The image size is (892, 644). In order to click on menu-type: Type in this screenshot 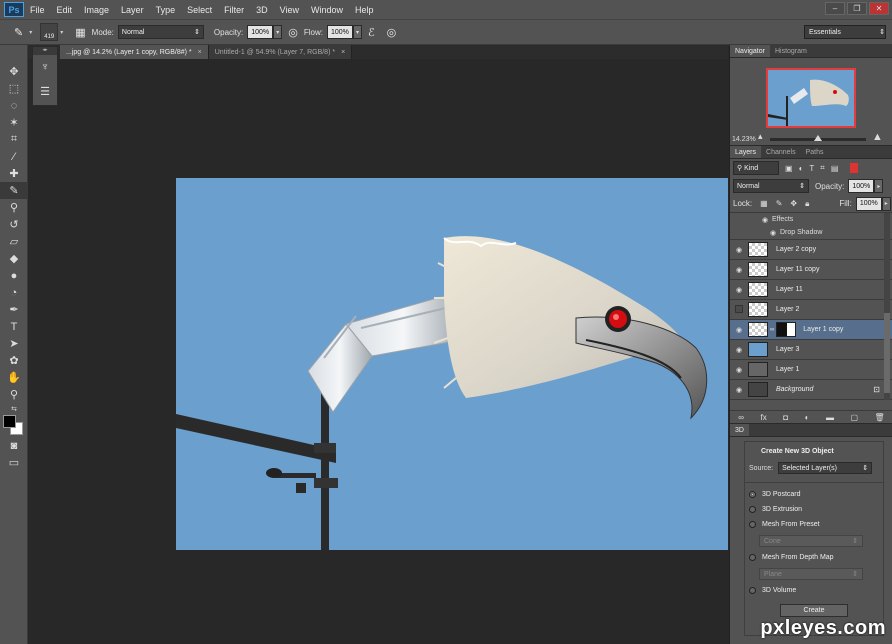, I will do `click(166, 10)`.